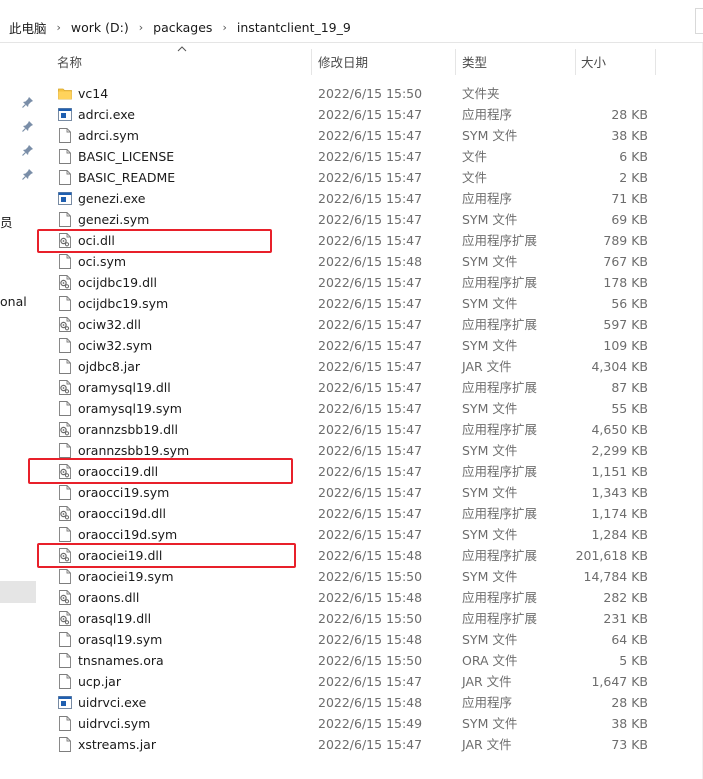 This screenshot has width=703, height=779. I want to click on column-header-type: 类型, so click(516, 61).